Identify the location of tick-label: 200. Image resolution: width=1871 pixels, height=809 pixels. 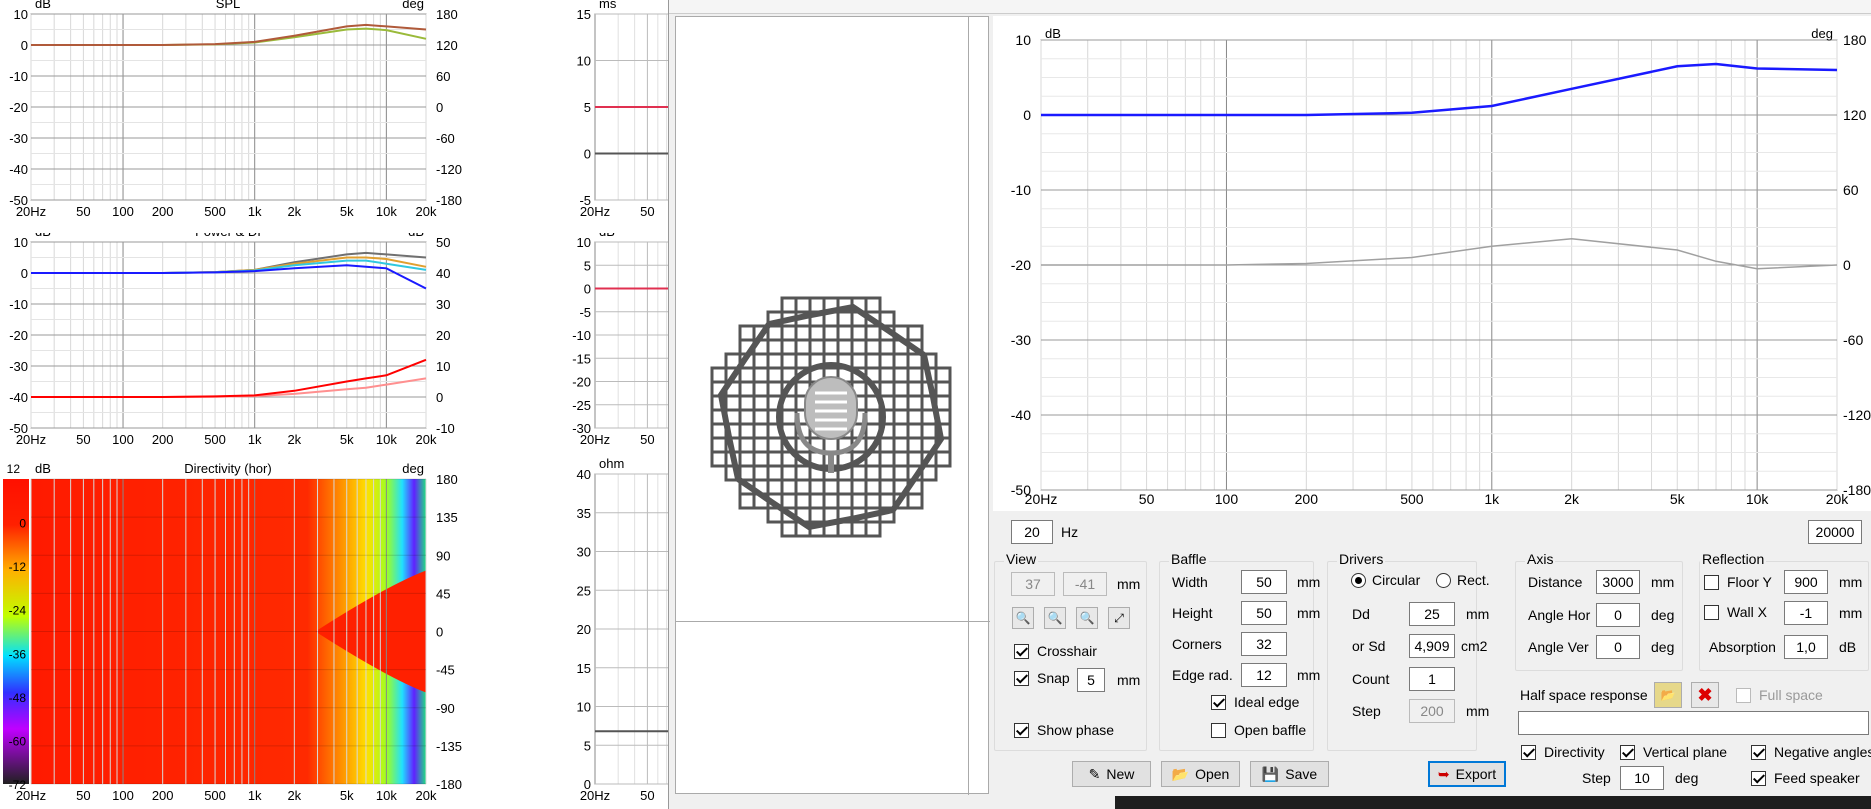
(163, 439).